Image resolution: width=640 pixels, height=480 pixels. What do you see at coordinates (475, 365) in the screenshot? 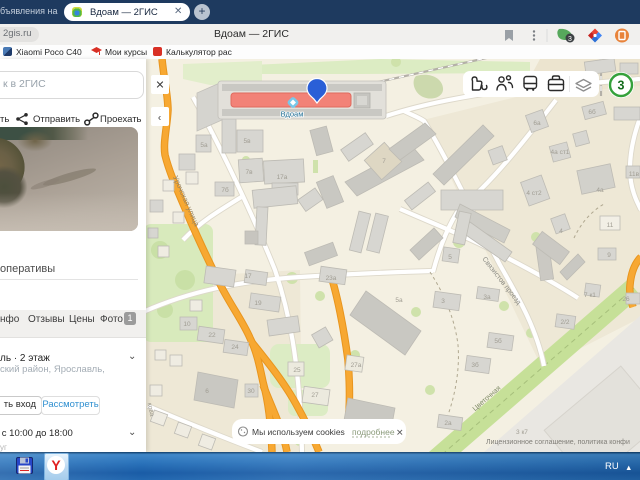
I see `svg-text: 3б` at bounding box center [475, 365].